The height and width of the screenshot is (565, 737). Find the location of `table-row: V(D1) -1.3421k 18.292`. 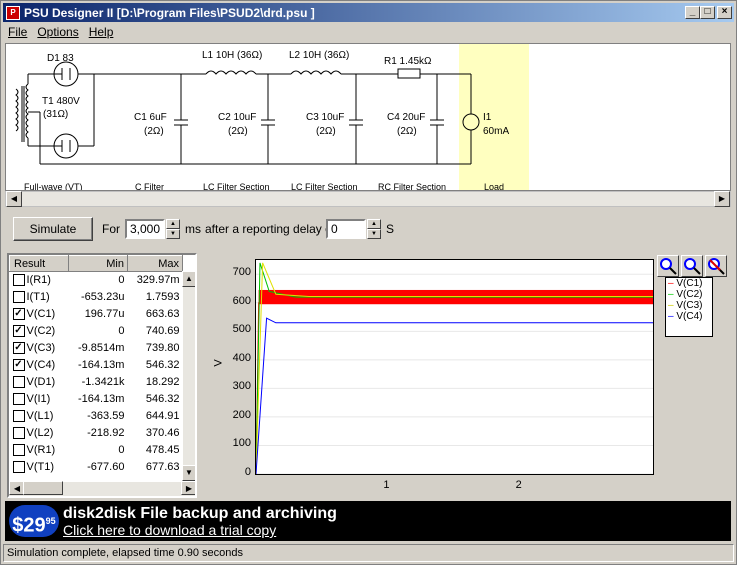

table-row: V(D1) -1.3421k 18.292 is located at coordinates (96, 382).